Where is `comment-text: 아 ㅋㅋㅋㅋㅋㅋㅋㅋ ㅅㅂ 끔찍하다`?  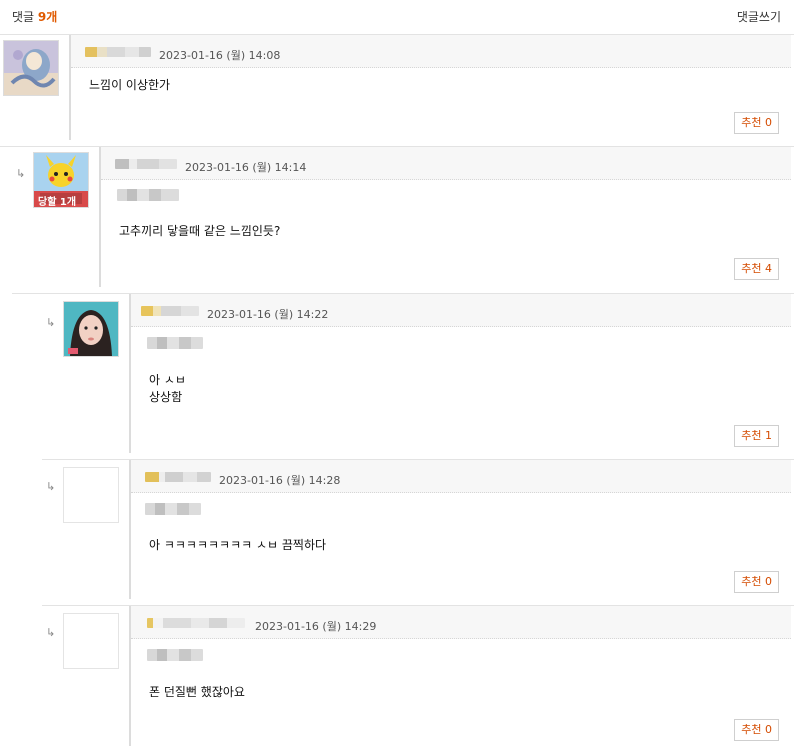
comment-text: 아 ㅋㅋㅋㅋㅋㅋㅋㅋ ㅅㅂ 끔찍하다 is located at coordinates (238, 545).